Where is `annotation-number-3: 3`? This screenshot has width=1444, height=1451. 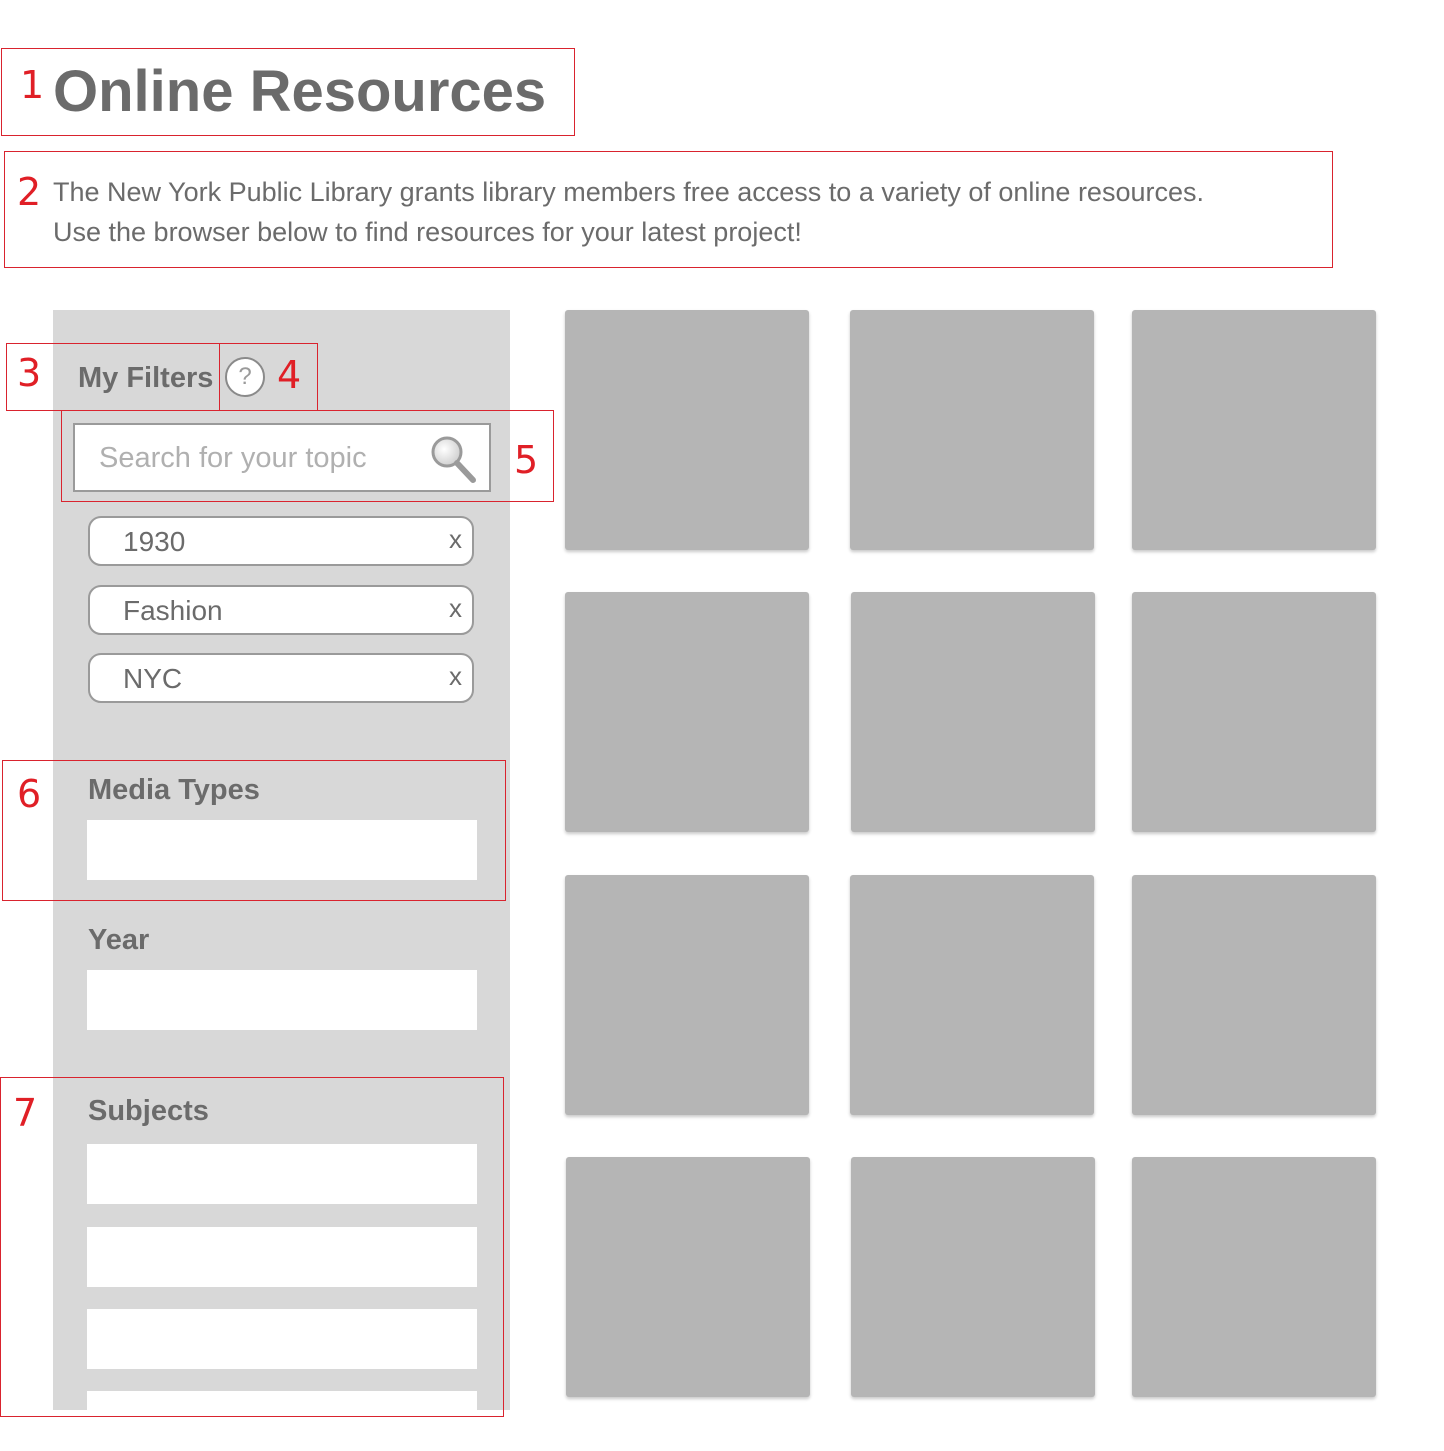
annotation-number-3: 3 is located at coordinates (29, 373).